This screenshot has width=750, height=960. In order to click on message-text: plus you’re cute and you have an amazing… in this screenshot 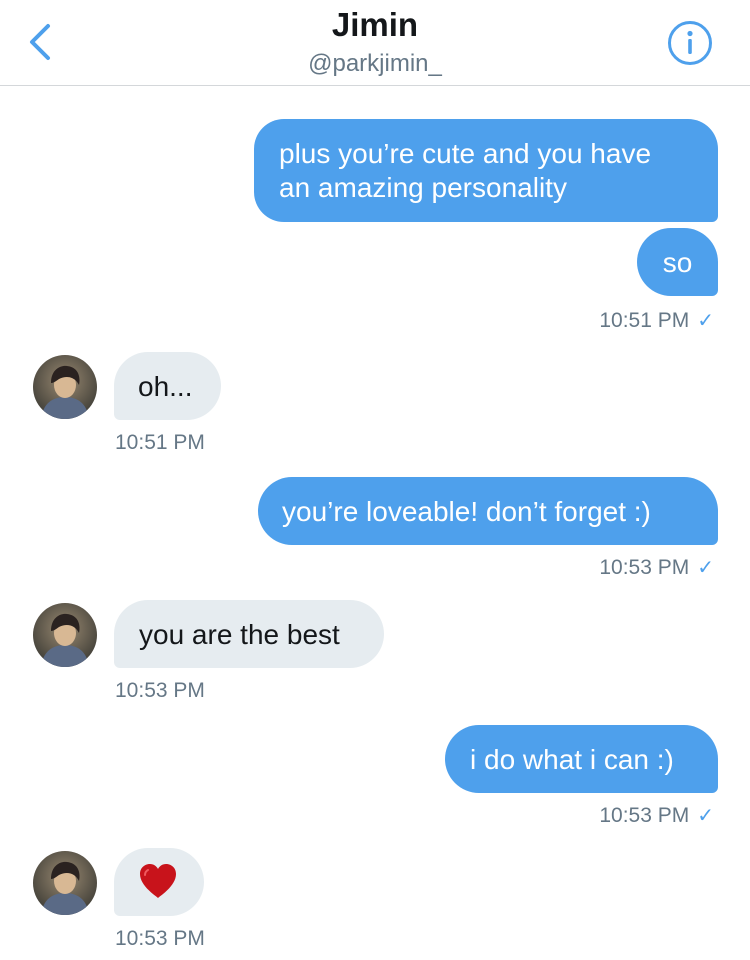, I will do `click(465, 170)`.